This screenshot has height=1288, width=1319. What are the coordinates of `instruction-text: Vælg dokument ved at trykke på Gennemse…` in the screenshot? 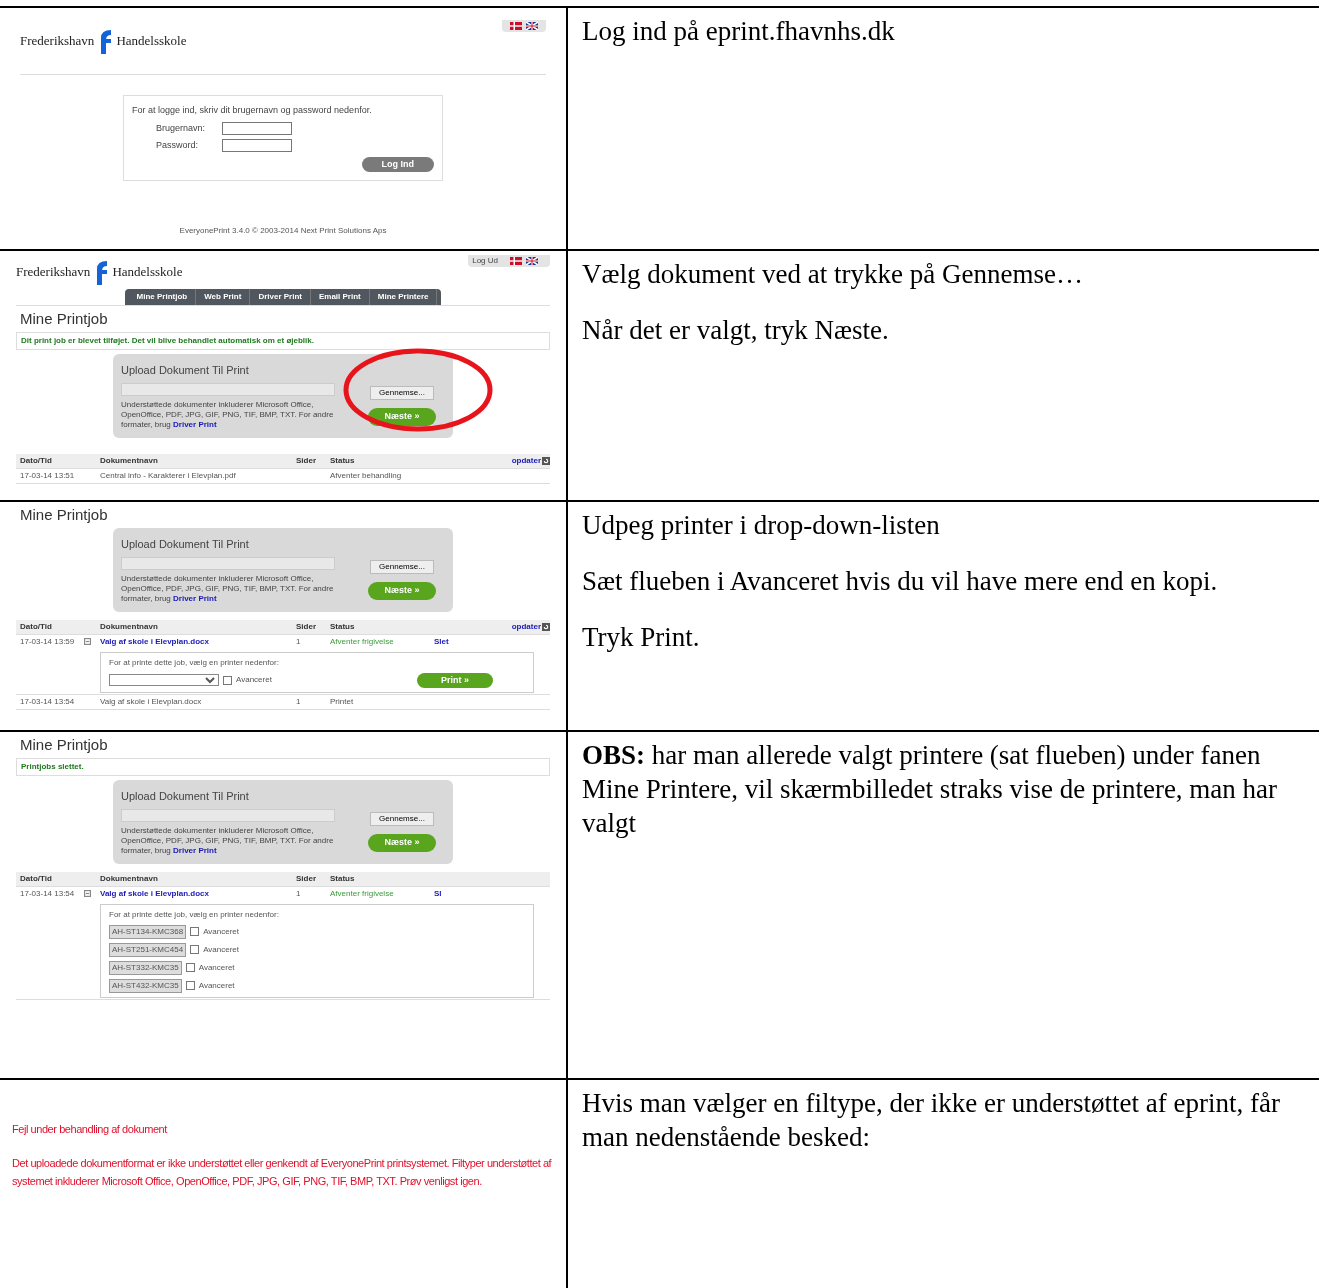 It's located at (833, 274).